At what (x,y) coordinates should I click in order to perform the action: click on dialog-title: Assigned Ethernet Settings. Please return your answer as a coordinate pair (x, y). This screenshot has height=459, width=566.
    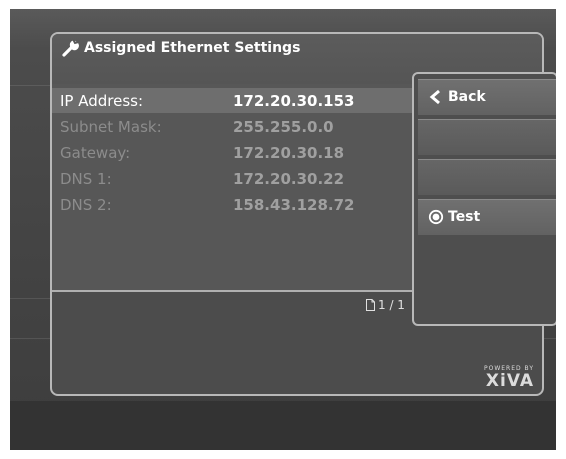
    Looking at the image, I should click on (192, 48).